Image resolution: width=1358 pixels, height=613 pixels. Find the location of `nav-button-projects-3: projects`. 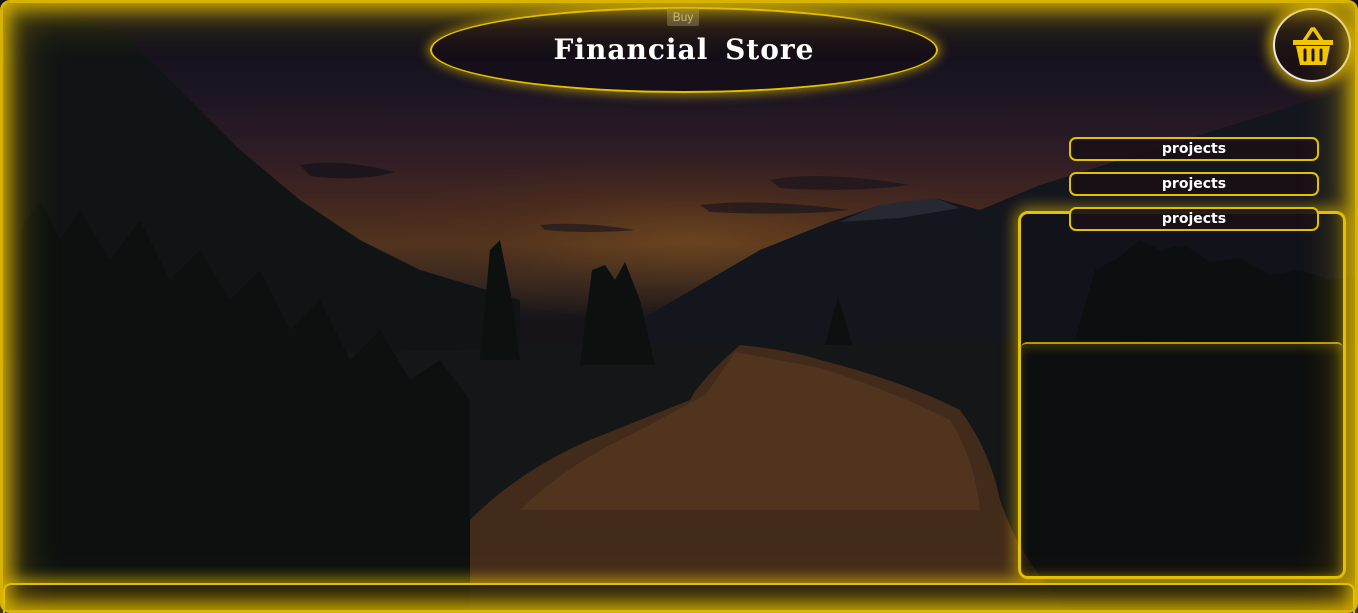

nav-button-projects-3: projects is located at coordinates (1194, 219).